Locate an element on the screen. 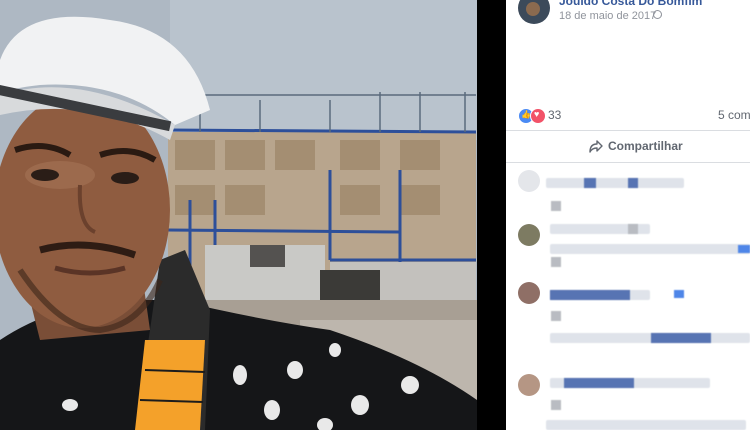  author-name-link: Jouldo Costa Do Bomfim is located at coordinates (630, 4).